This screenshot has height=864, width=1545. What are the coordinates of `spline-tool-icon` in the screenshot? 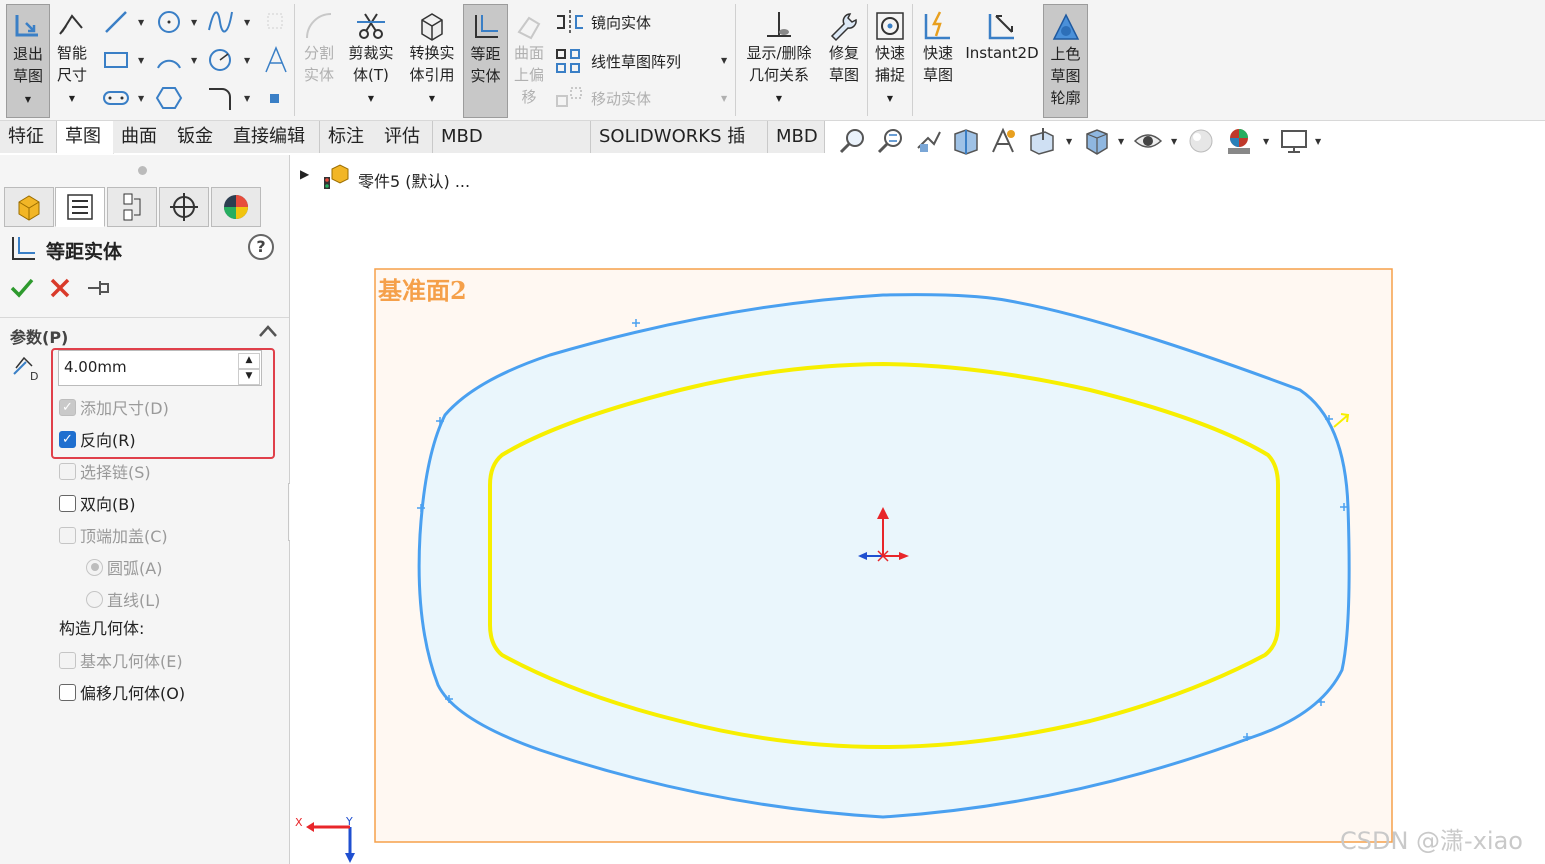 It's located at (220, 22).